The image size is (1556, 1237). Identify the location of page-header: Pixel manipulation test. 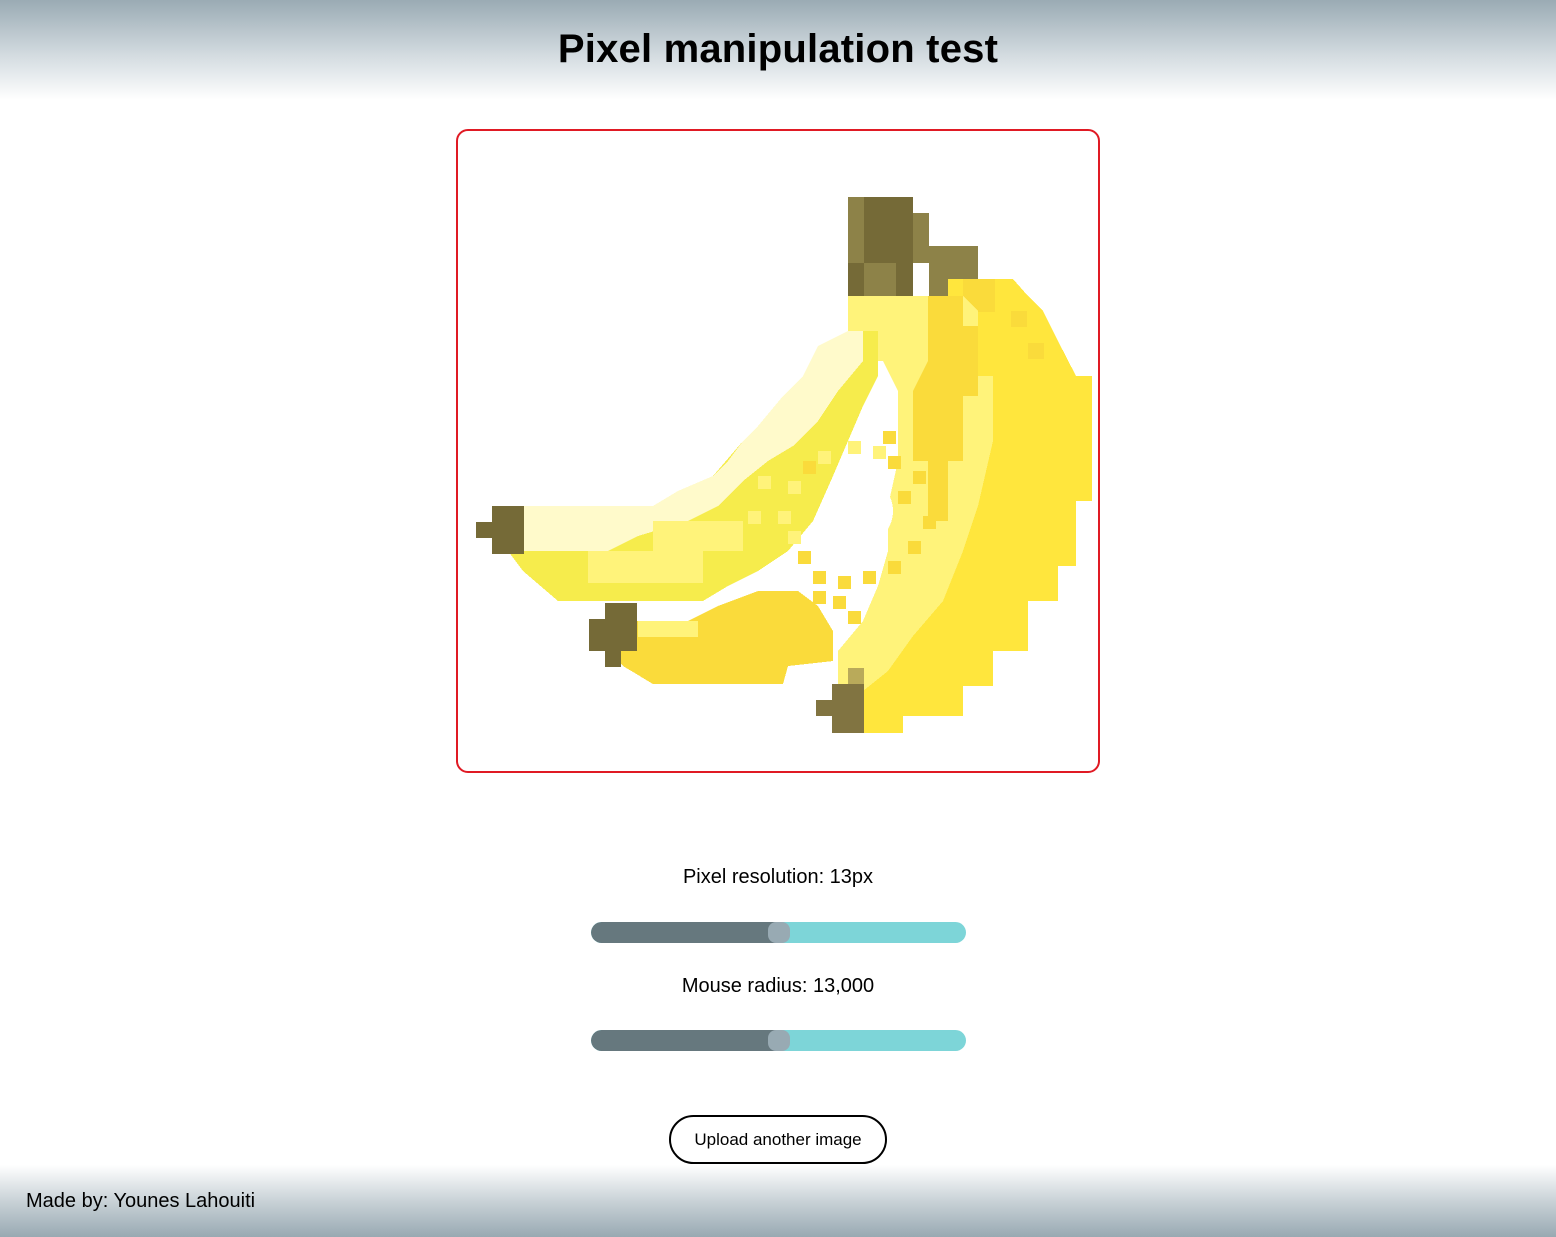
(778, 50).